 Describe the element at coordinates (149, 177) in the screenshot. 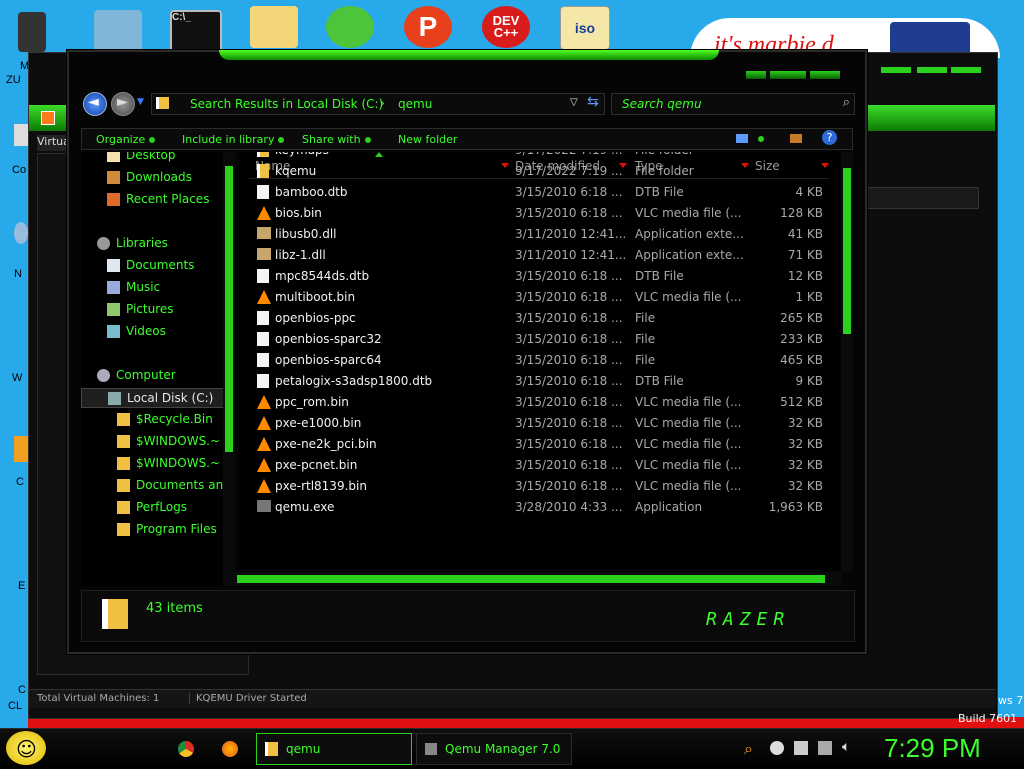

I see `nav-item-downloads: Downloads` at that location.